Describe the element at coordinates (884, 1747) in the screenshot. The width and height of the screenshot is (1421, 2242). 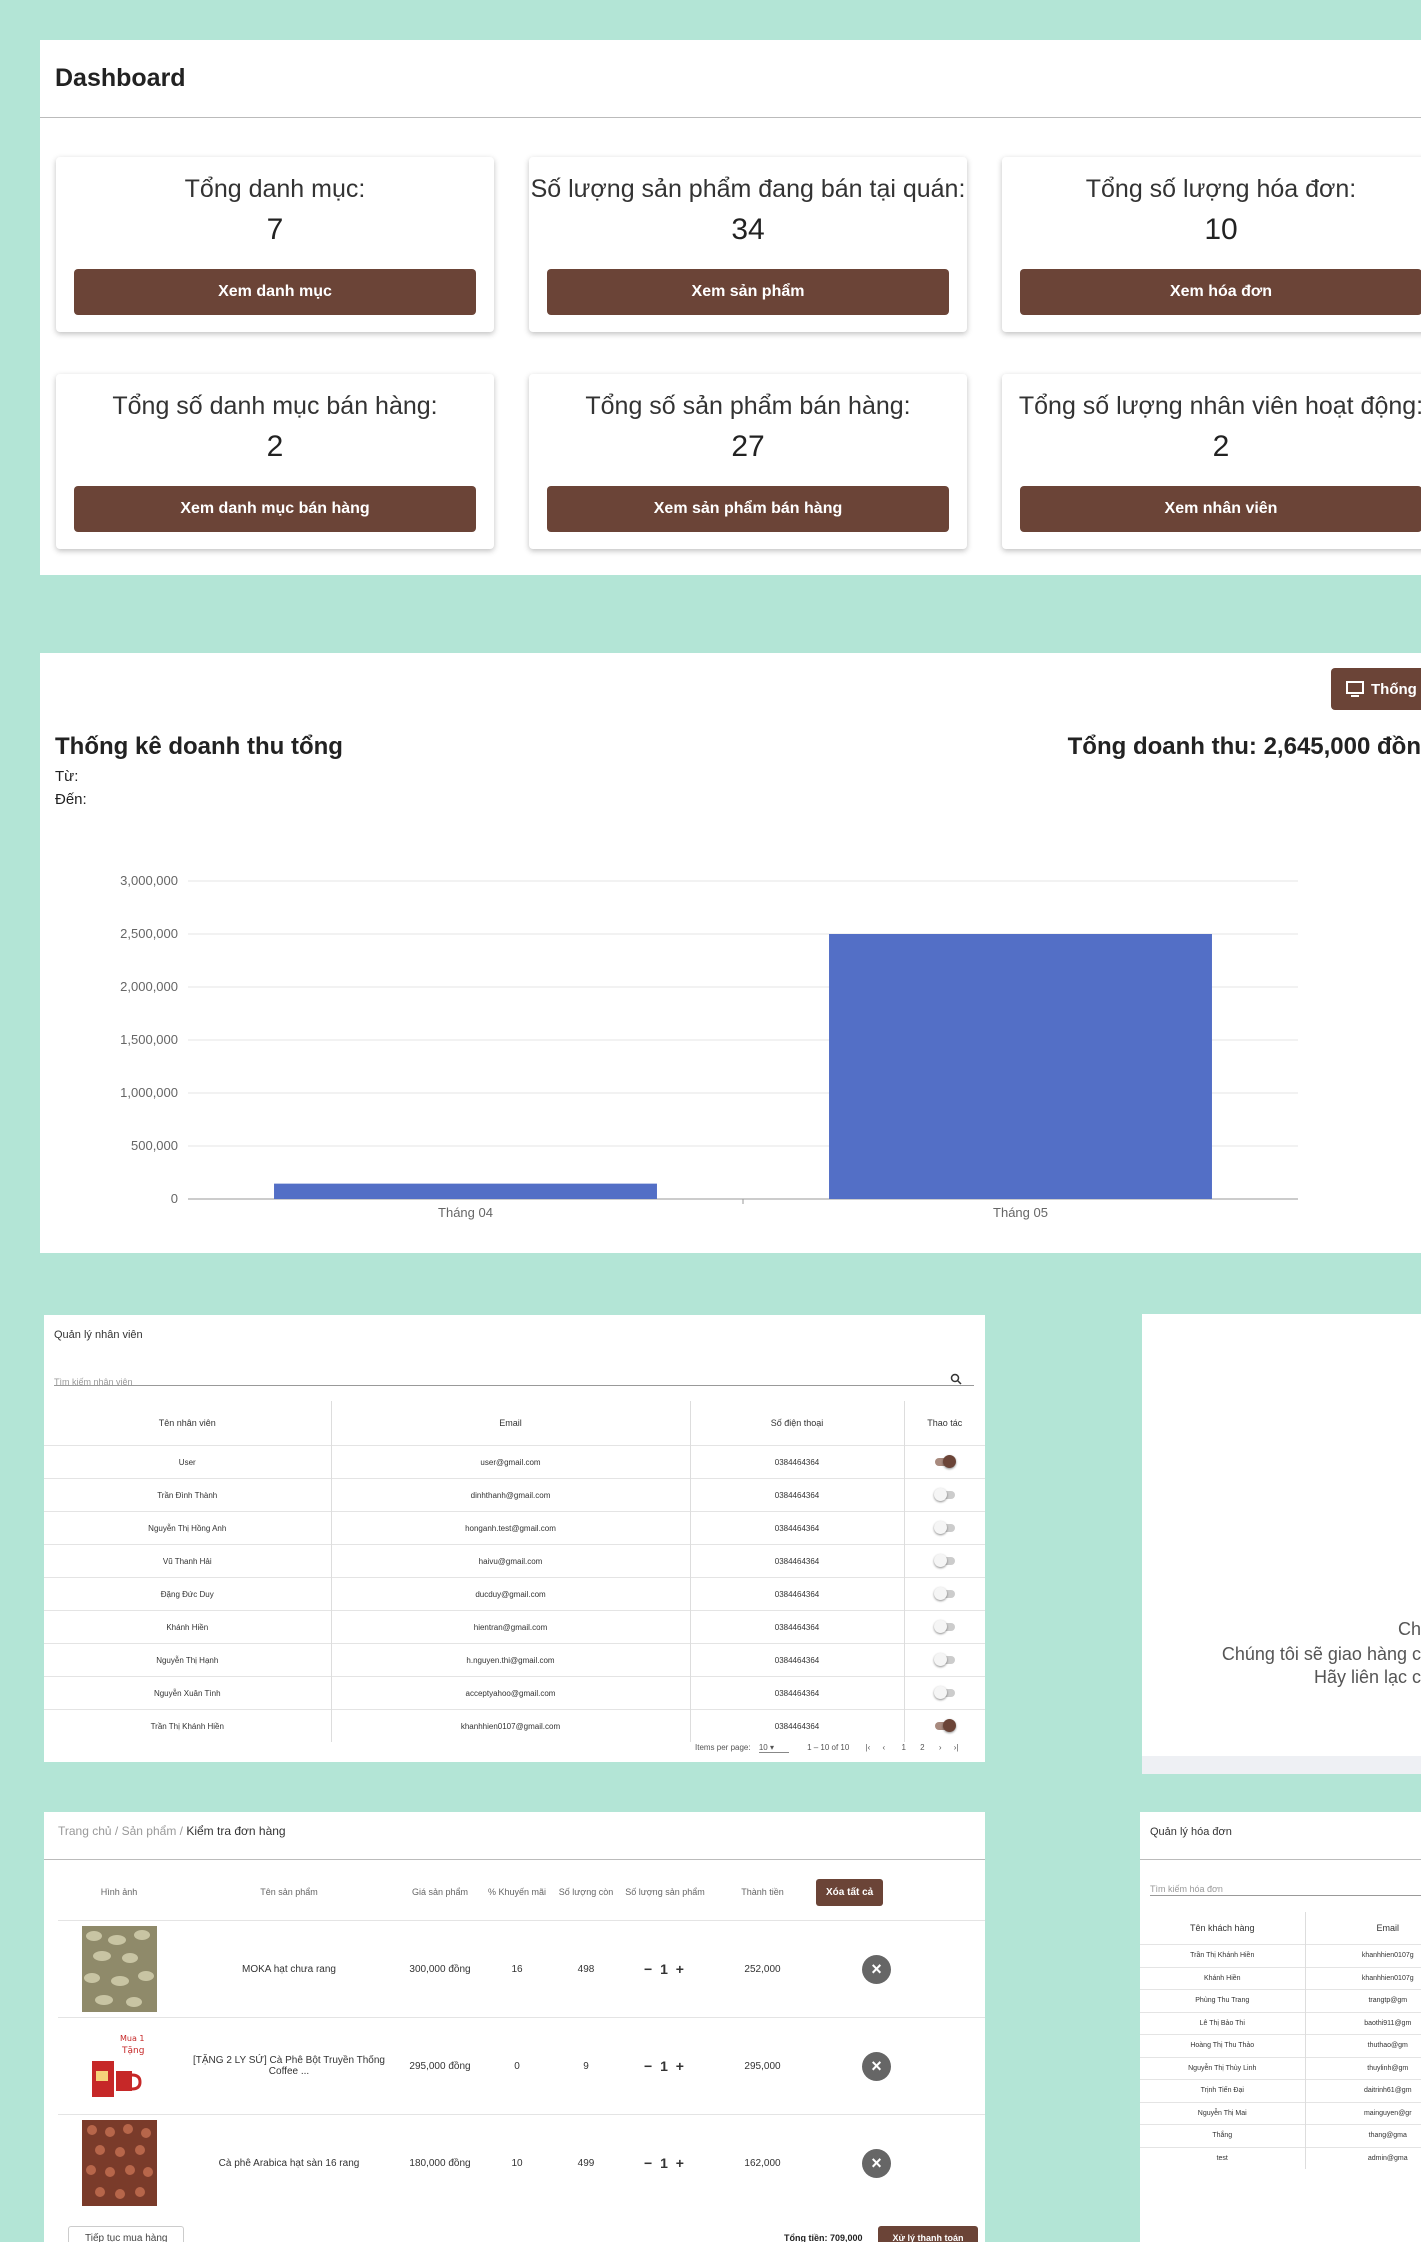
I see `prev-page-icon: ‹` at that location.